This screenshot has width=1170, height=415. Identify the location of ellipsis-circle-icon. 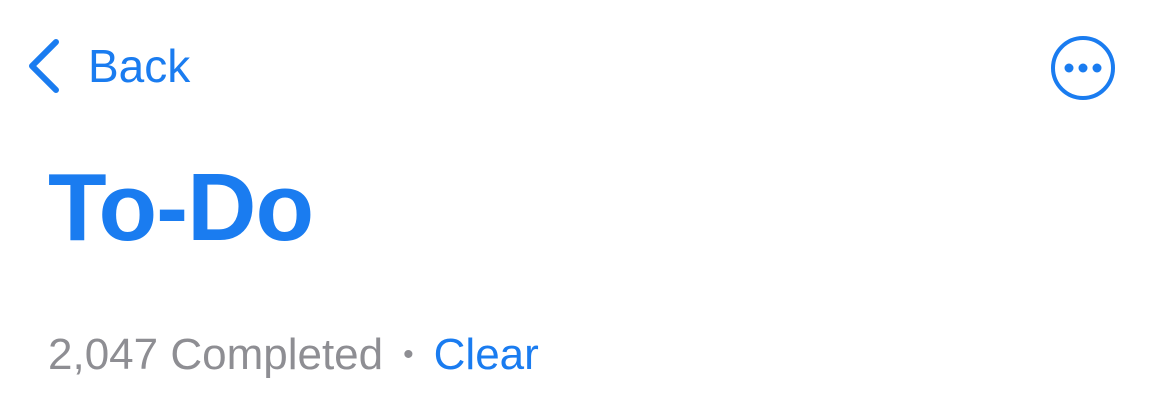
(1083, 68).